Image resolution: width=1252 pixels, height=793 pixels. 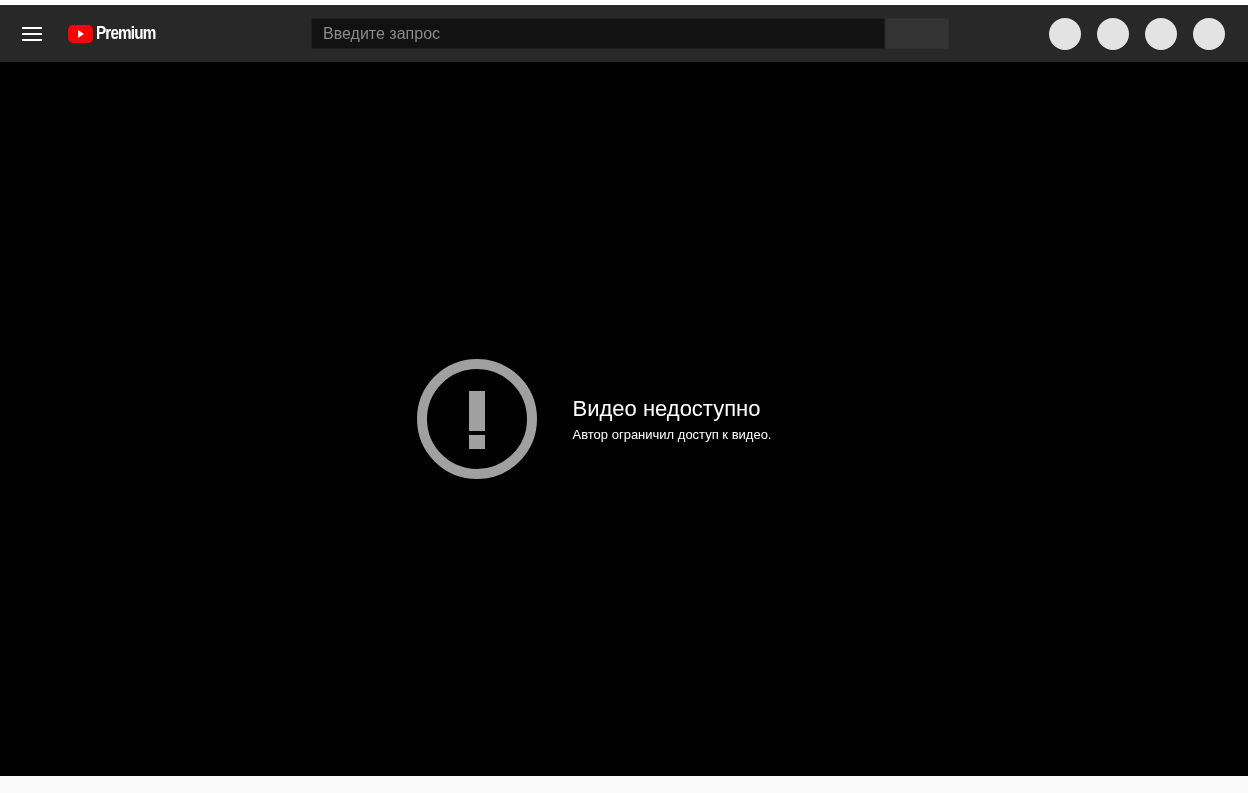 What do you see at coordinates (667, 409) in the screenshot?
I see `error-title: Видео недоступно` at bounding box center [667, 409].